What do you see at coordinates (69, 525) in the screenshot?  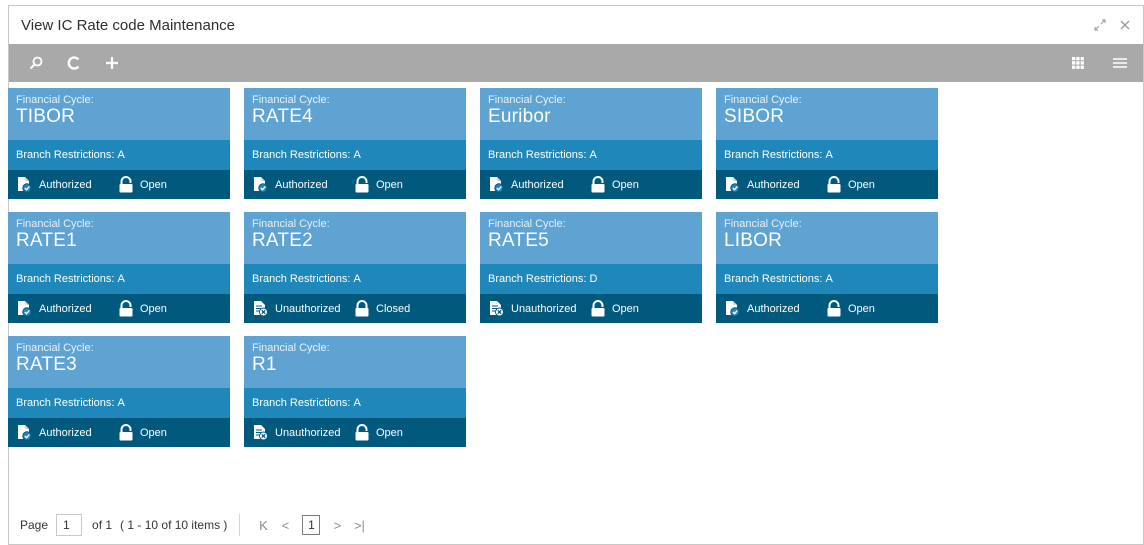 I see `page-number-input` at bounding box center [69, 525].